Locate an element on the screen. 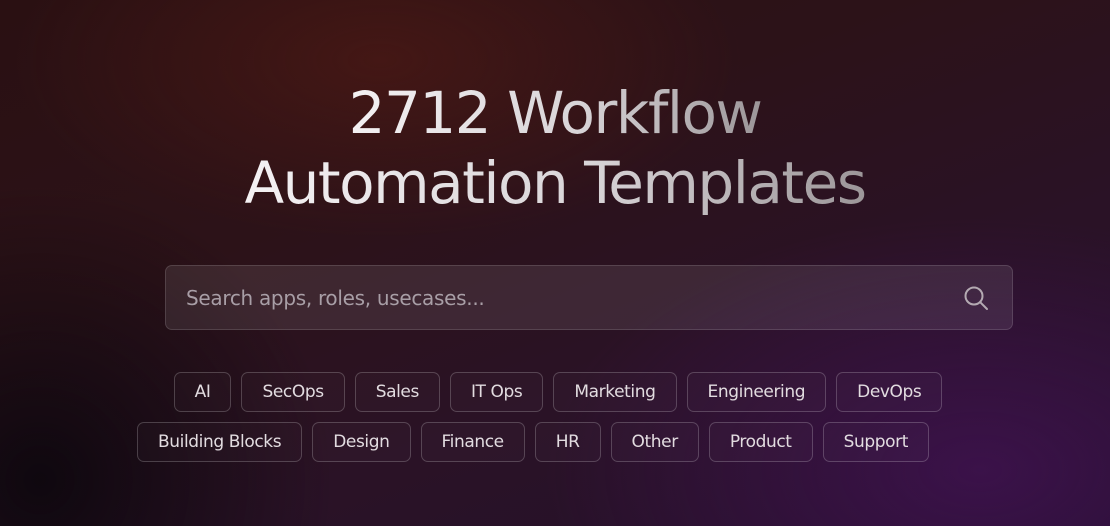  tag-marketing: Marketing is located at coordinates (615, 392).